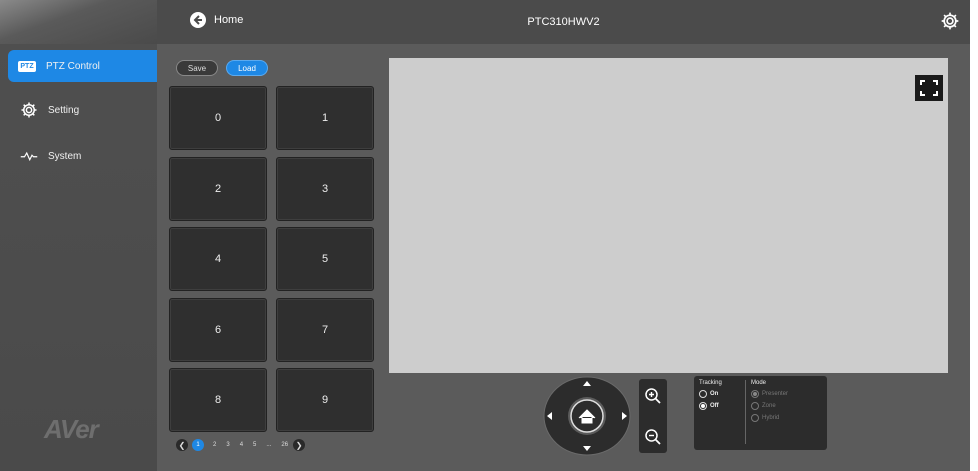 Image resolution: width=978 pixels, height=471 pixels. I want to click on zoom-controls, so click(653, 416).